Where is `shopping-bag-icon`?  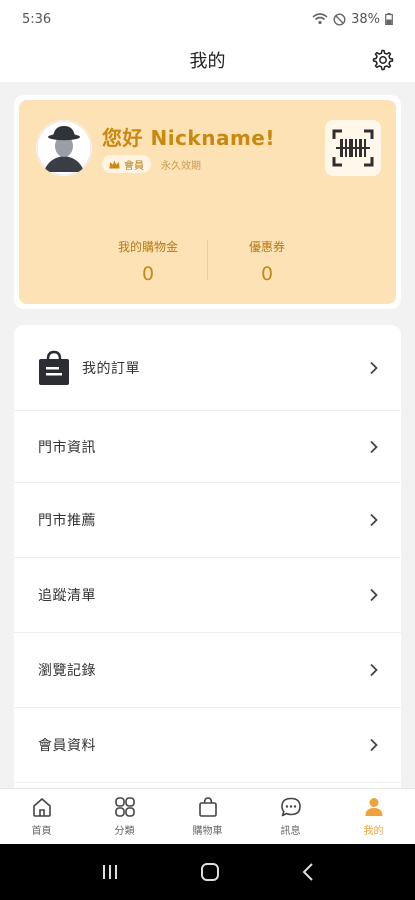
shopping-bag-icon is located at coordinates (54, 367).